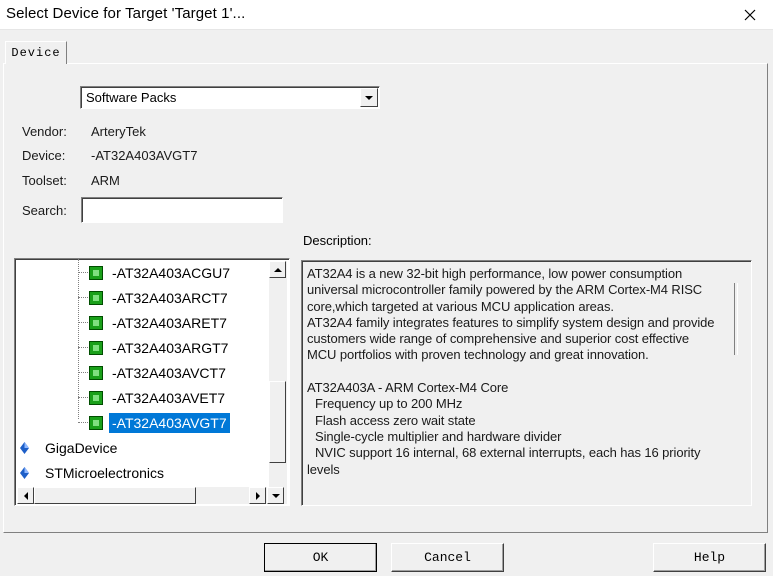 This screenshot has width=773, height=576. I want to click on arrow-left-icon, so click(25, 495).